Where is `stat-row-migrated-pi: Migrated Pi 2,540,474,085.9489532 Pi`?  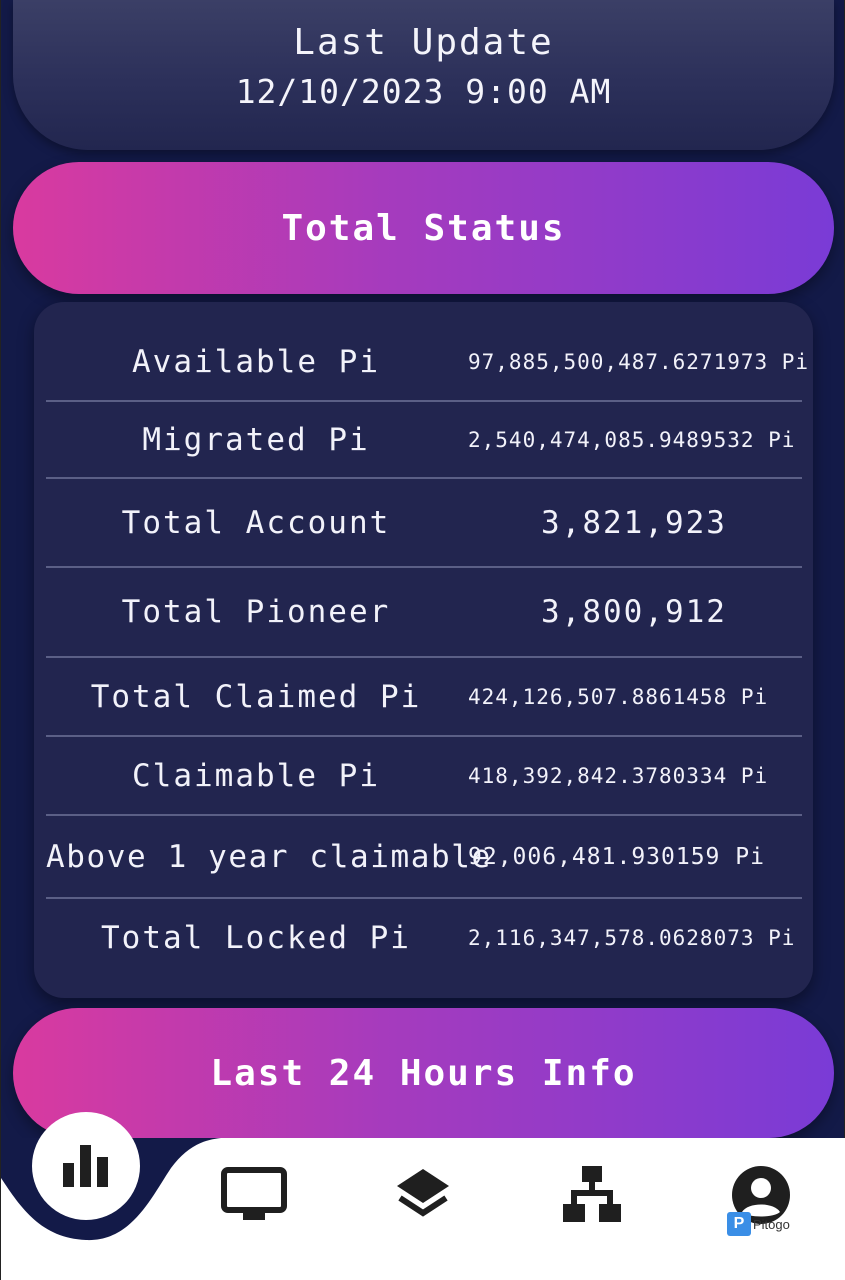 stat-row-migrated-pi: Migrated Pi 2,540,474,085.9489532 Pi is located at coordinates (424, 440).